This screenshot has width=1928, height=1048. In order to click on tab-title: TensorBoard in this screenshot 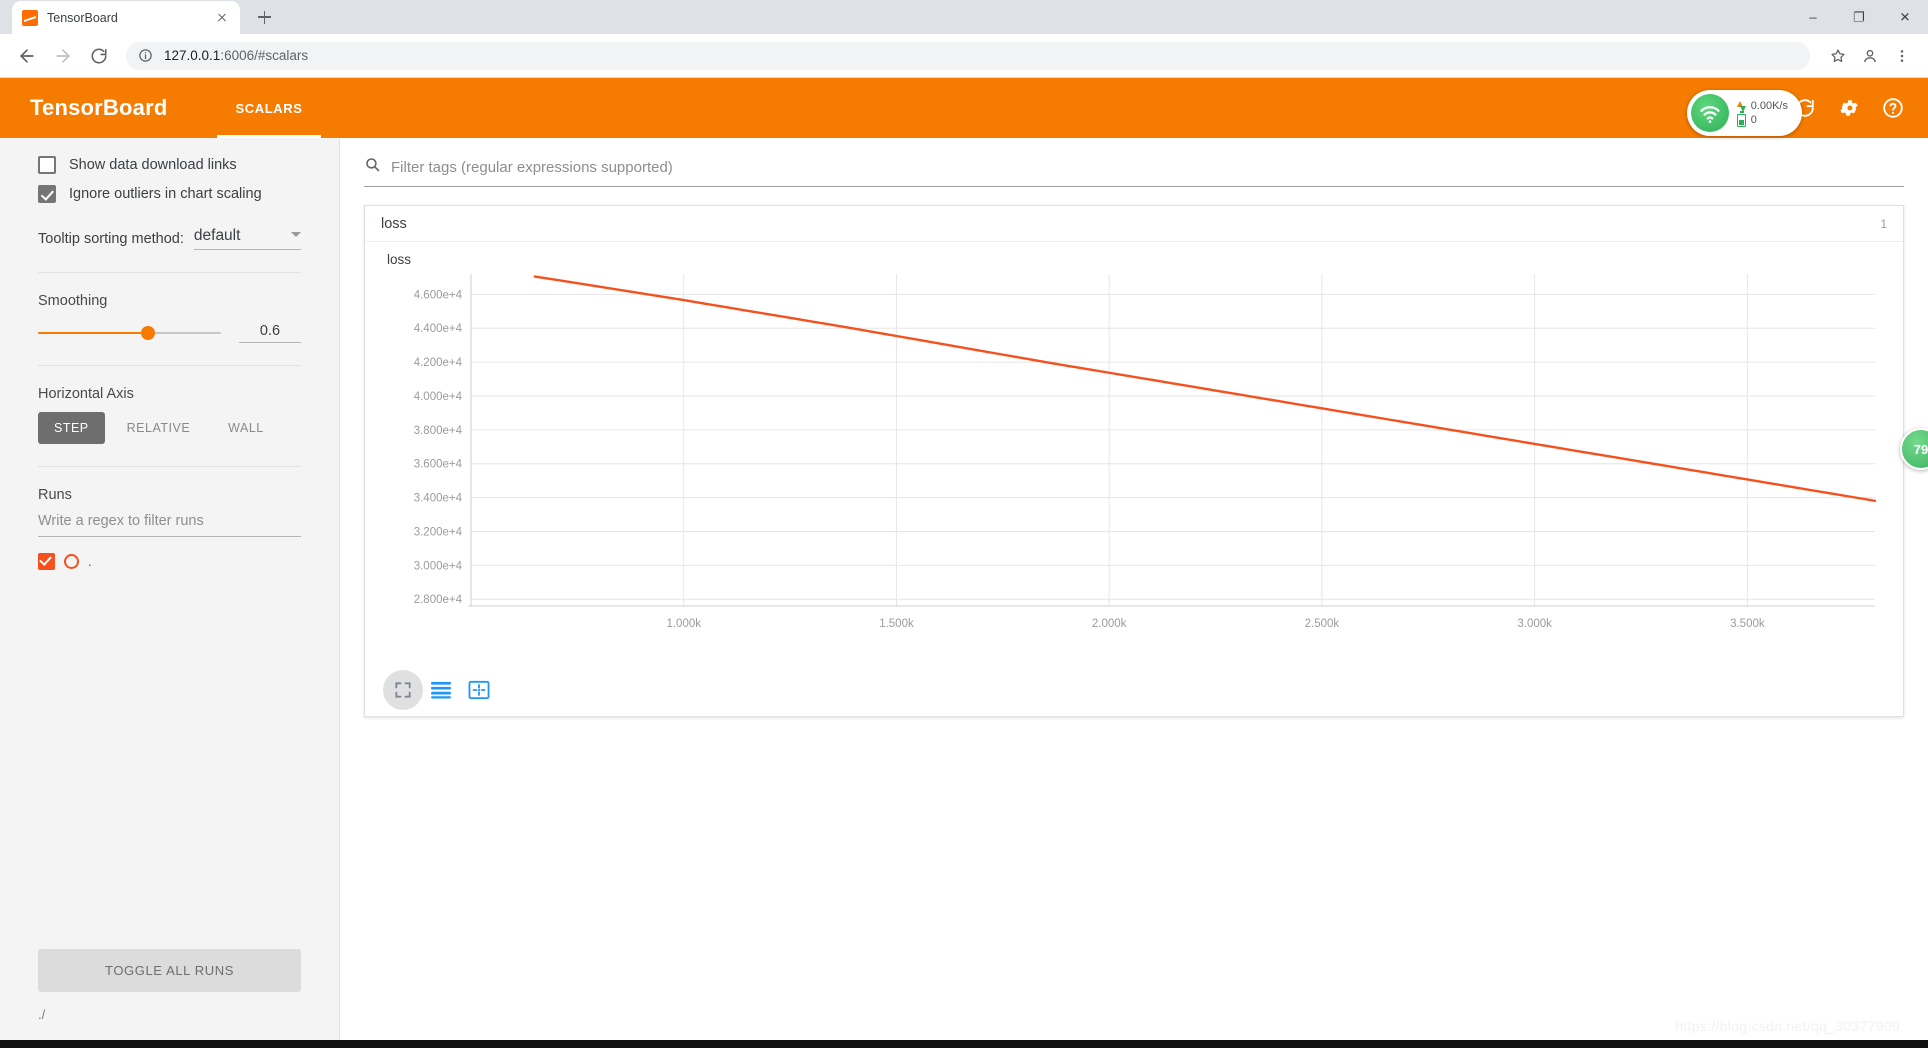, I will do `click(82, 17)`.